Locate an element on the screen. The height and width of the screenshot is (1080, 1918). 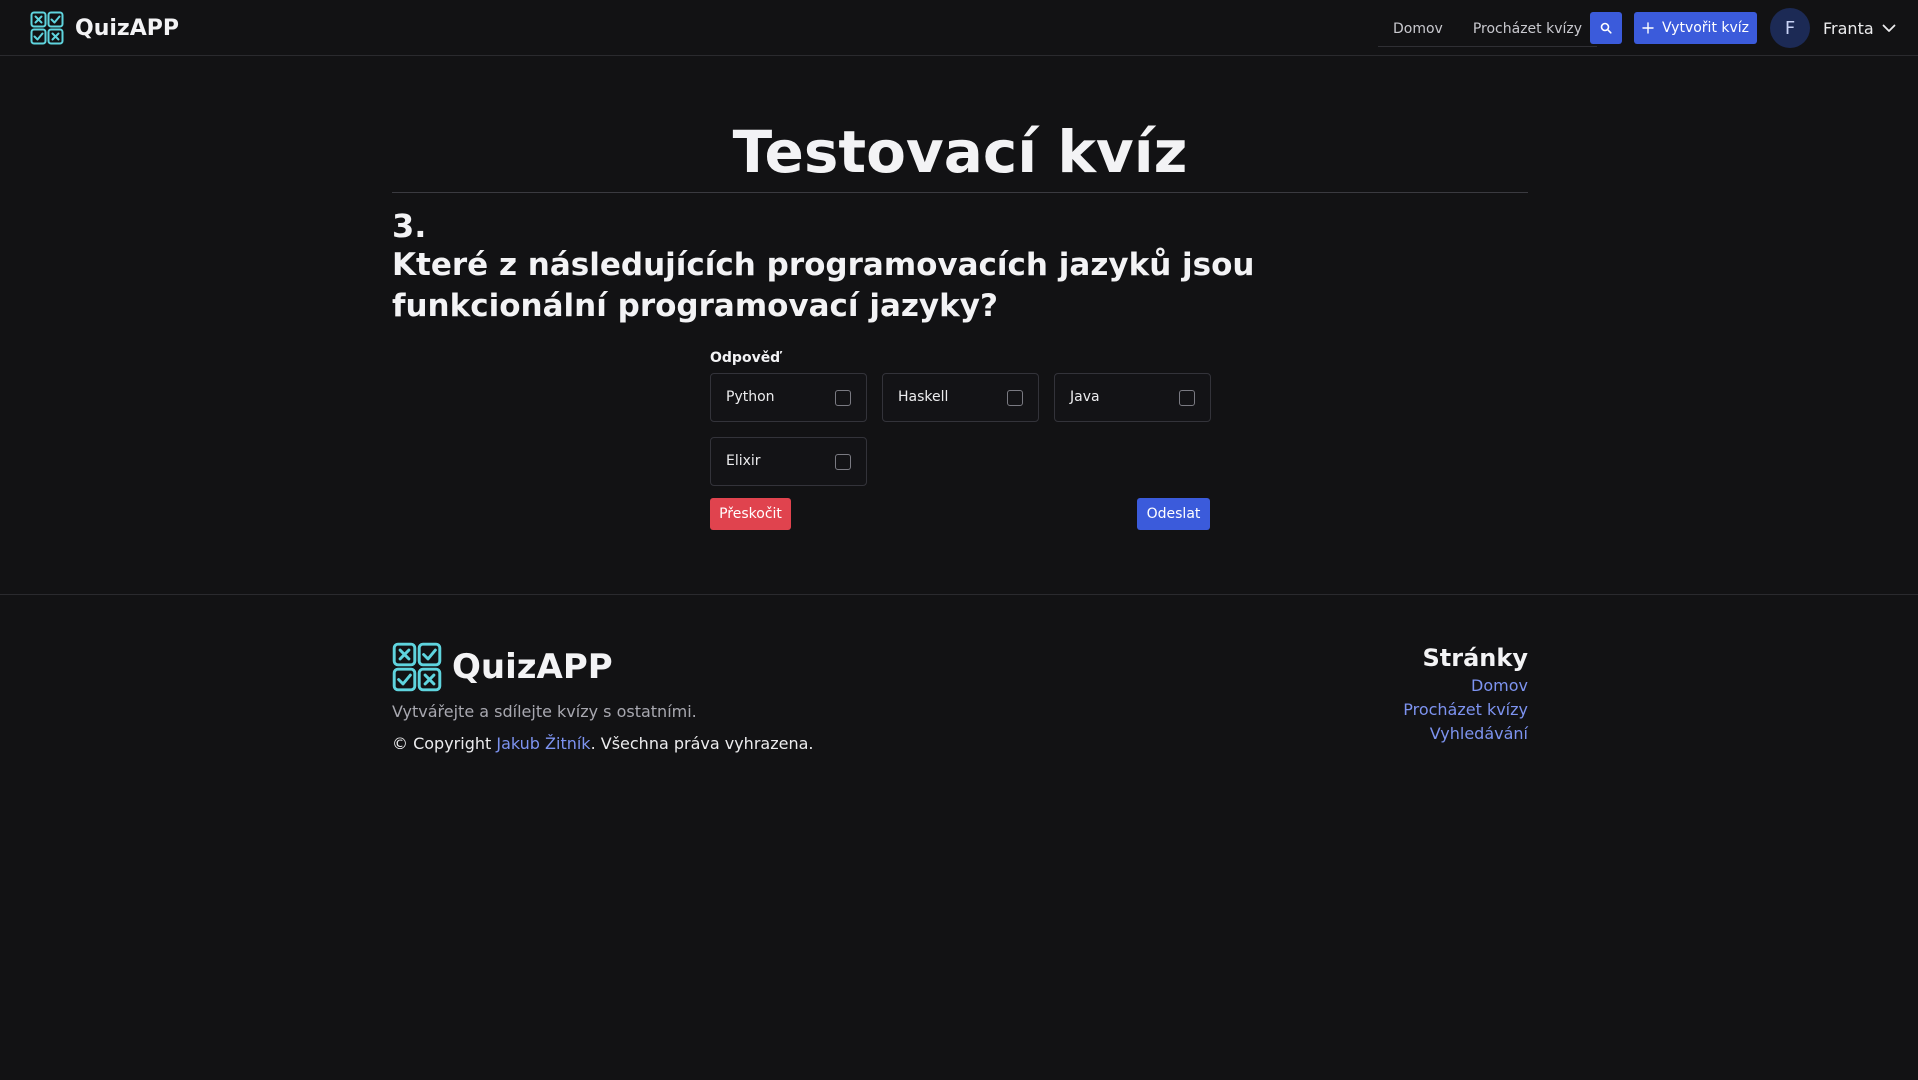
brand-home-link: QuizAPP is located at coordinates (104, 28).